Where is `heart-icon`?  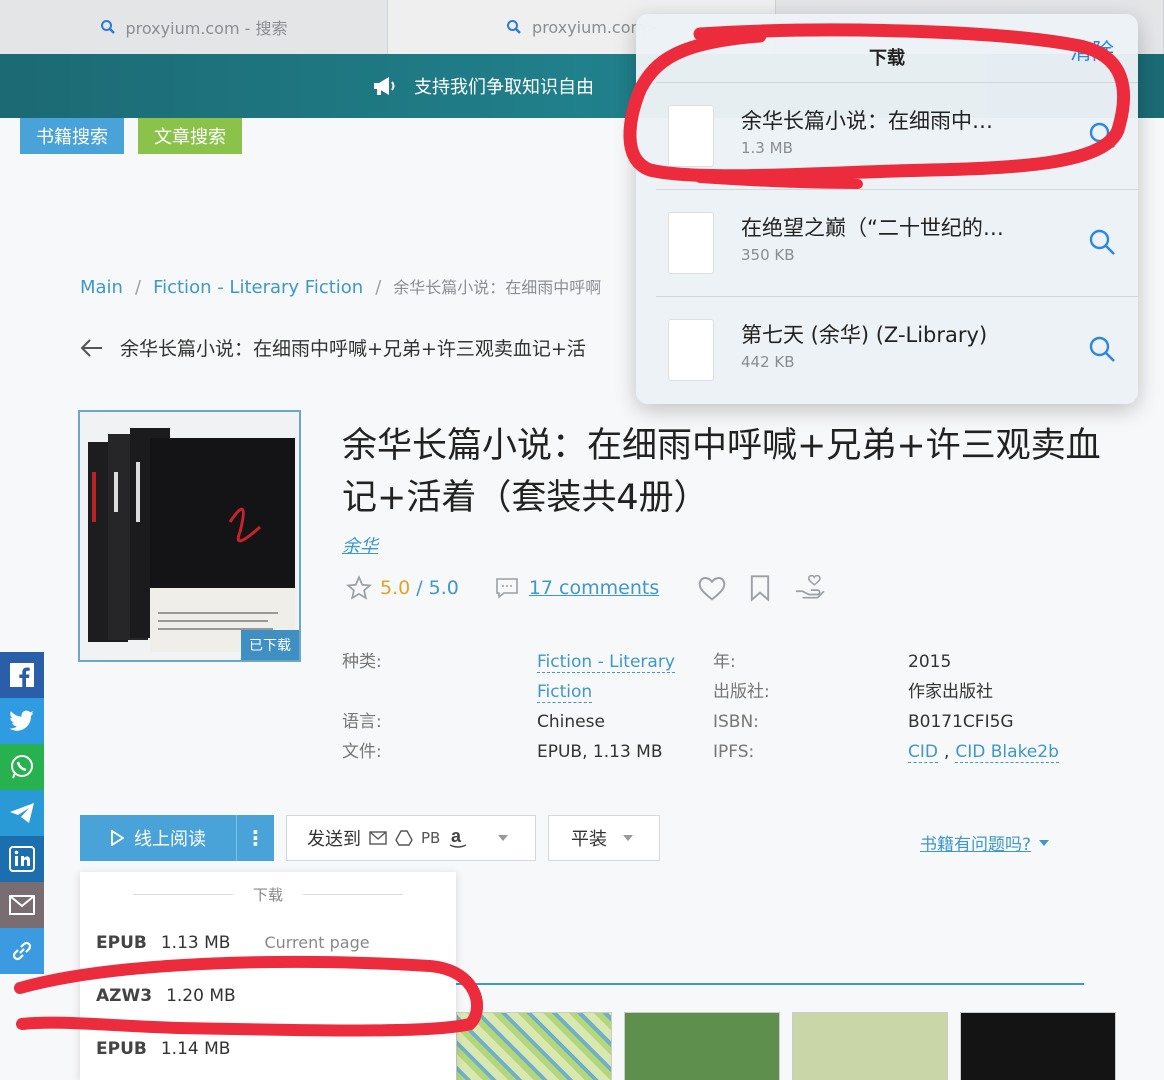
heart-icon is located at coordinates (712, 588).